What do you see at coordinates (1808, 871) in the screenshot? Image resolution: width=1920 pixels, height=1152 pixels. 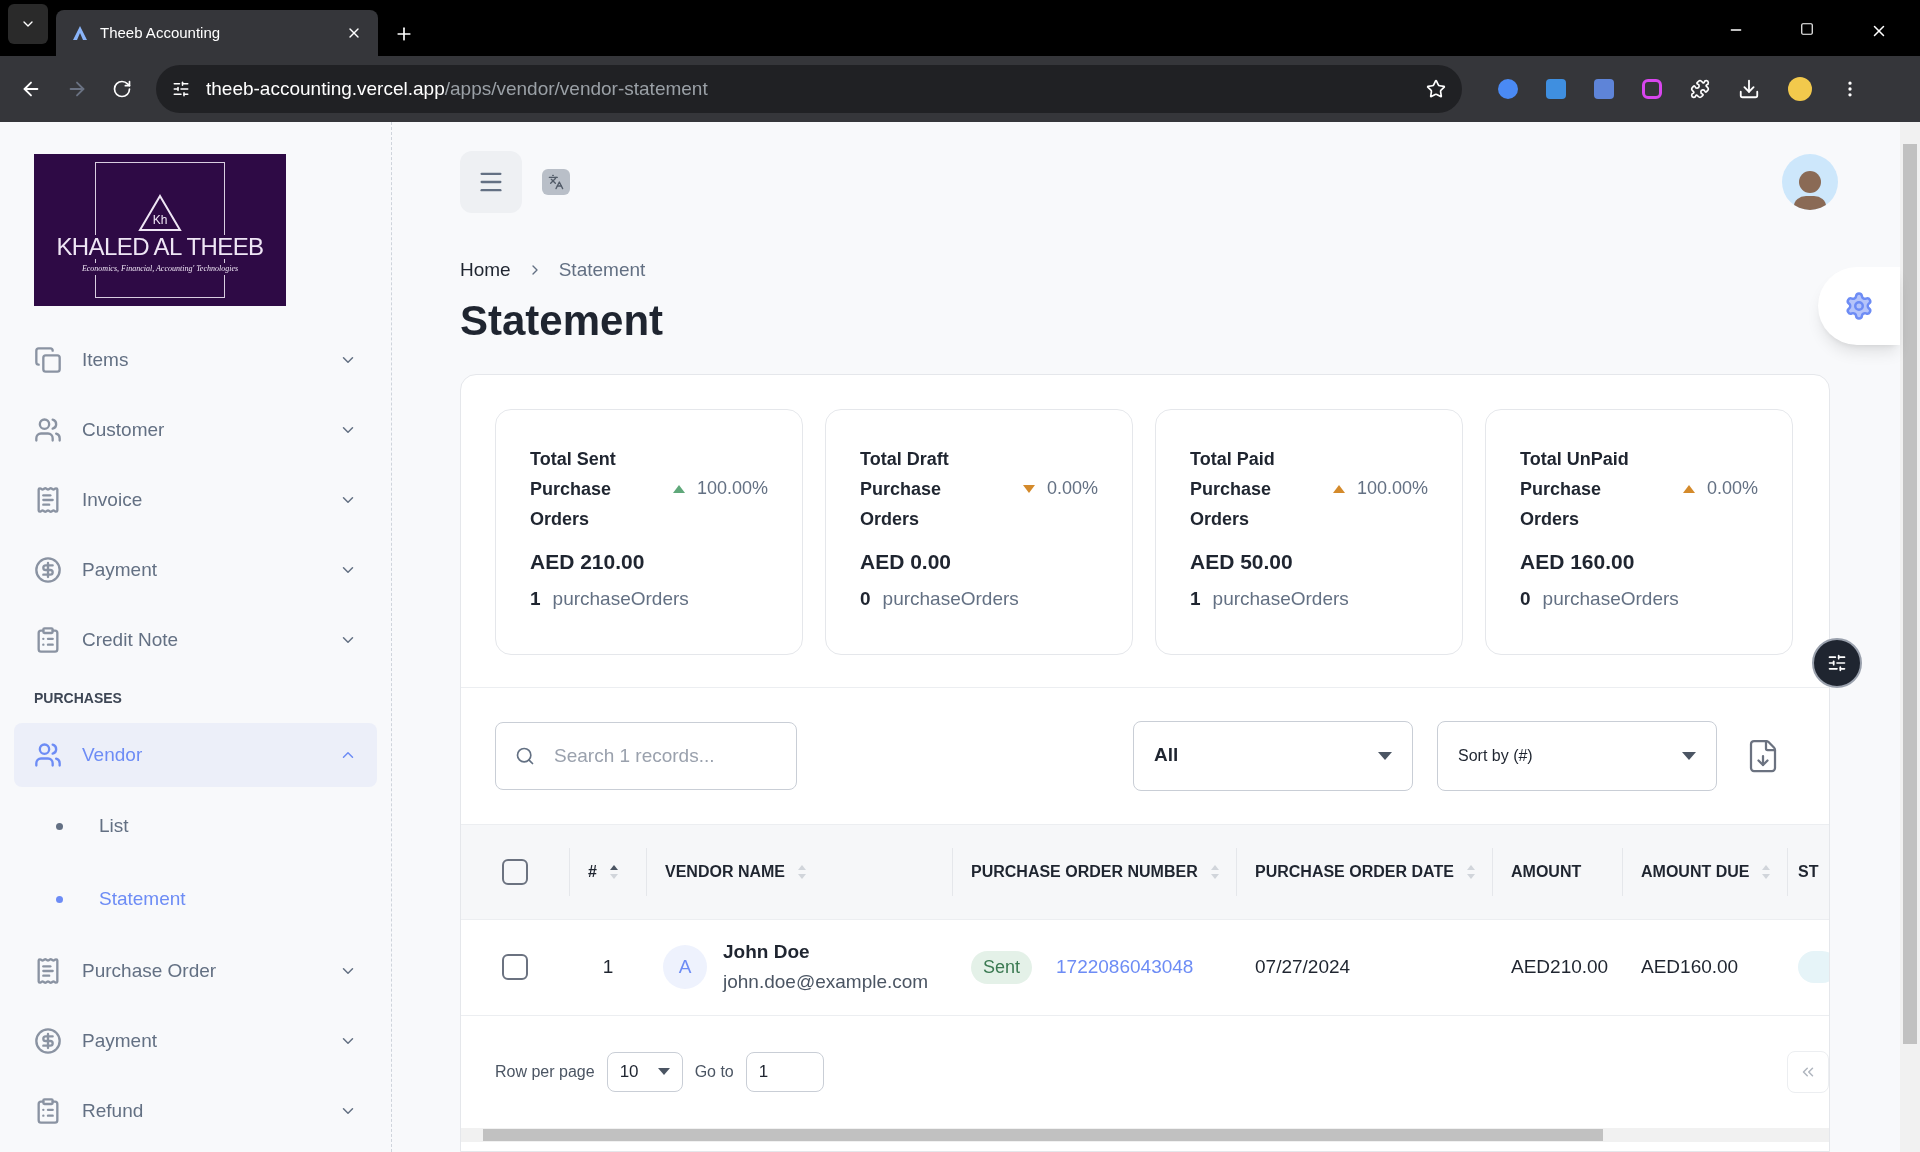 I see `column-header: ST` at bounding box center [1808, 871].